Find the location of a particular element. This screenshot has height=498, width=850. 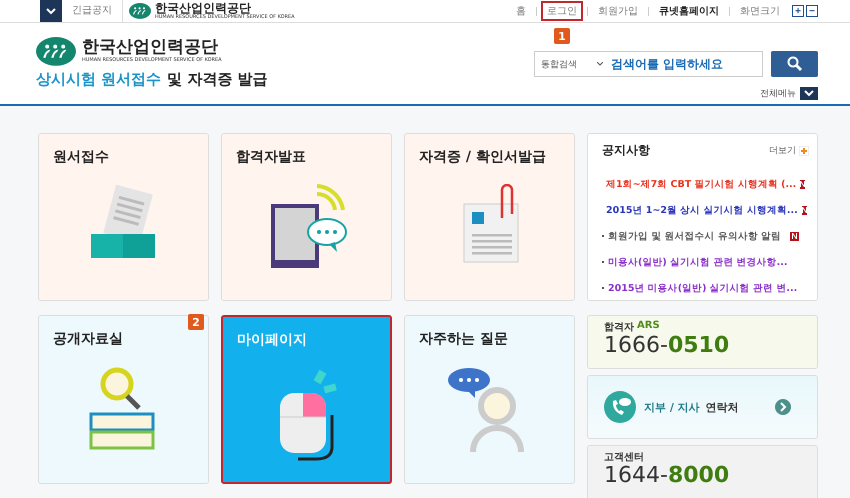

menu-tile: 자격증 / 확인서발급 is located at coordinates (489, 217).